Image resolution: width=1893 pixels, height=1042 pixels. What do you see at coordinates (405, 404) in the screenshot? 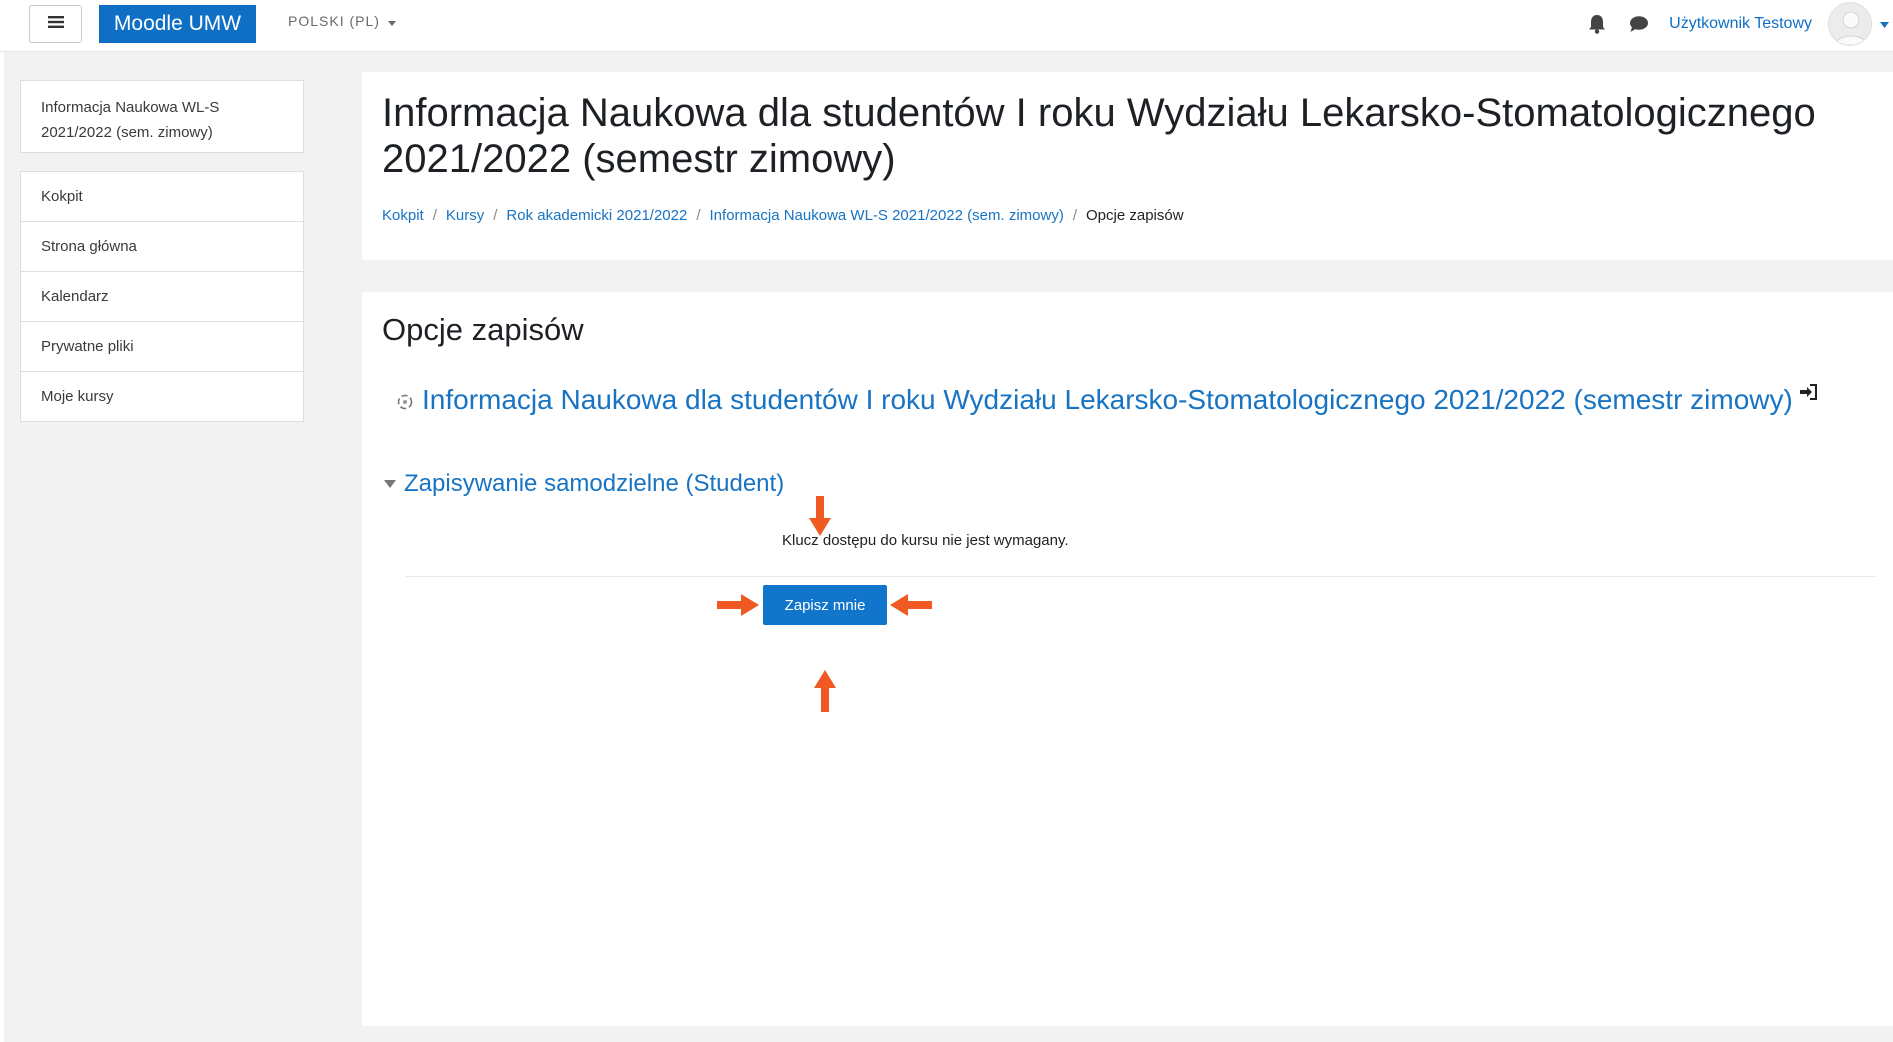
I see `course-icon` at bounding box center [405, 404].